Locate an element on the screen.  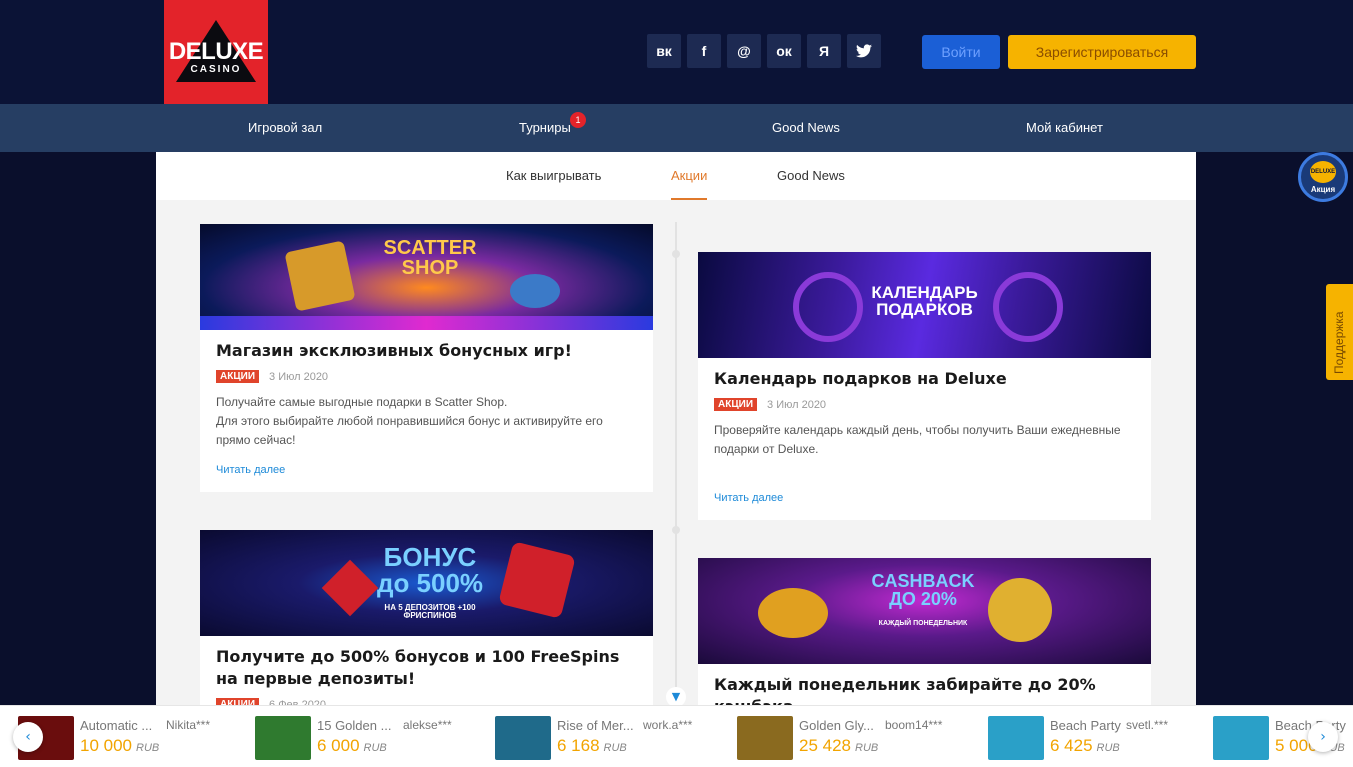
banner-subtext: КАЖДЫЙ ПОНЕДЕЛЬНИК is located at coordinates (923, 623).